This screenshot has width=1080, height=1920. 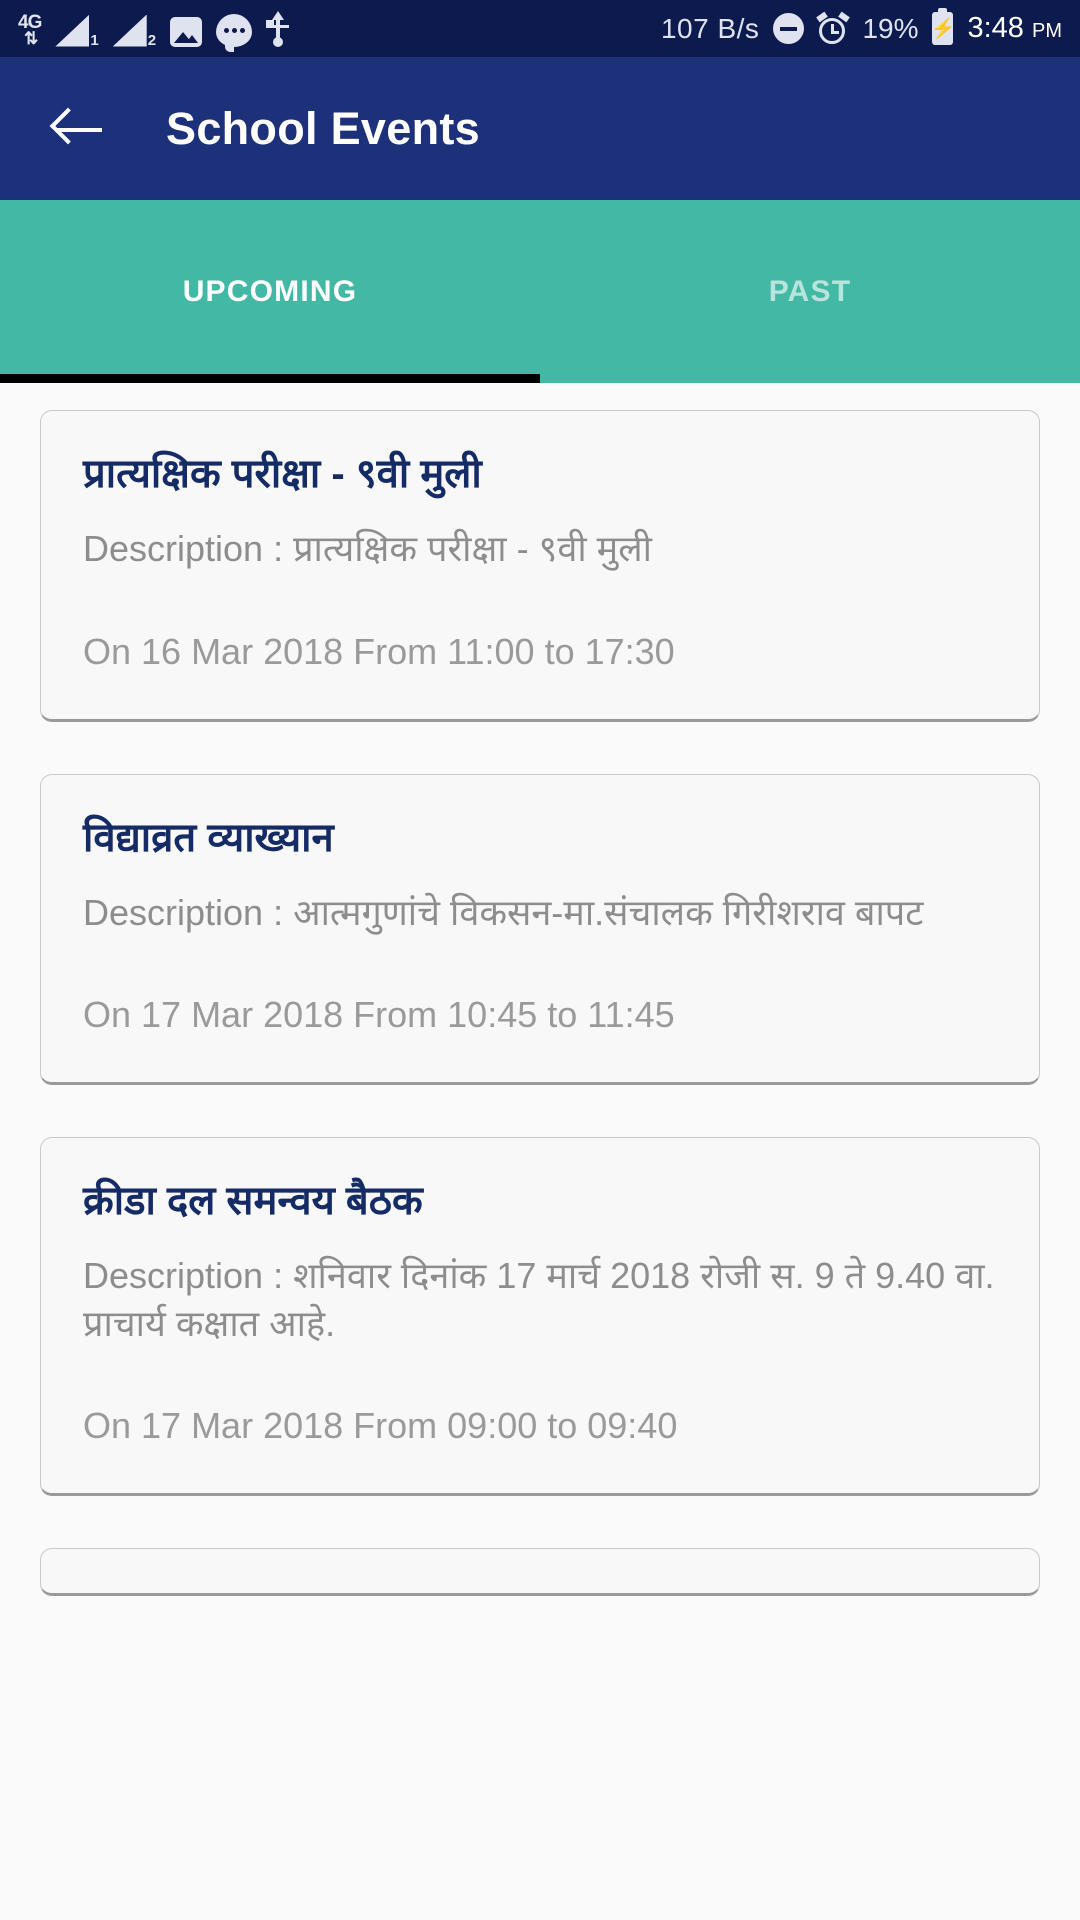 What do you see at coordinates (861, 26) in the screenshot?
I see `status-bar-right-icons: 107 B/s 19% ⚡ 3:48 PM` at bounding box center [861, 26].